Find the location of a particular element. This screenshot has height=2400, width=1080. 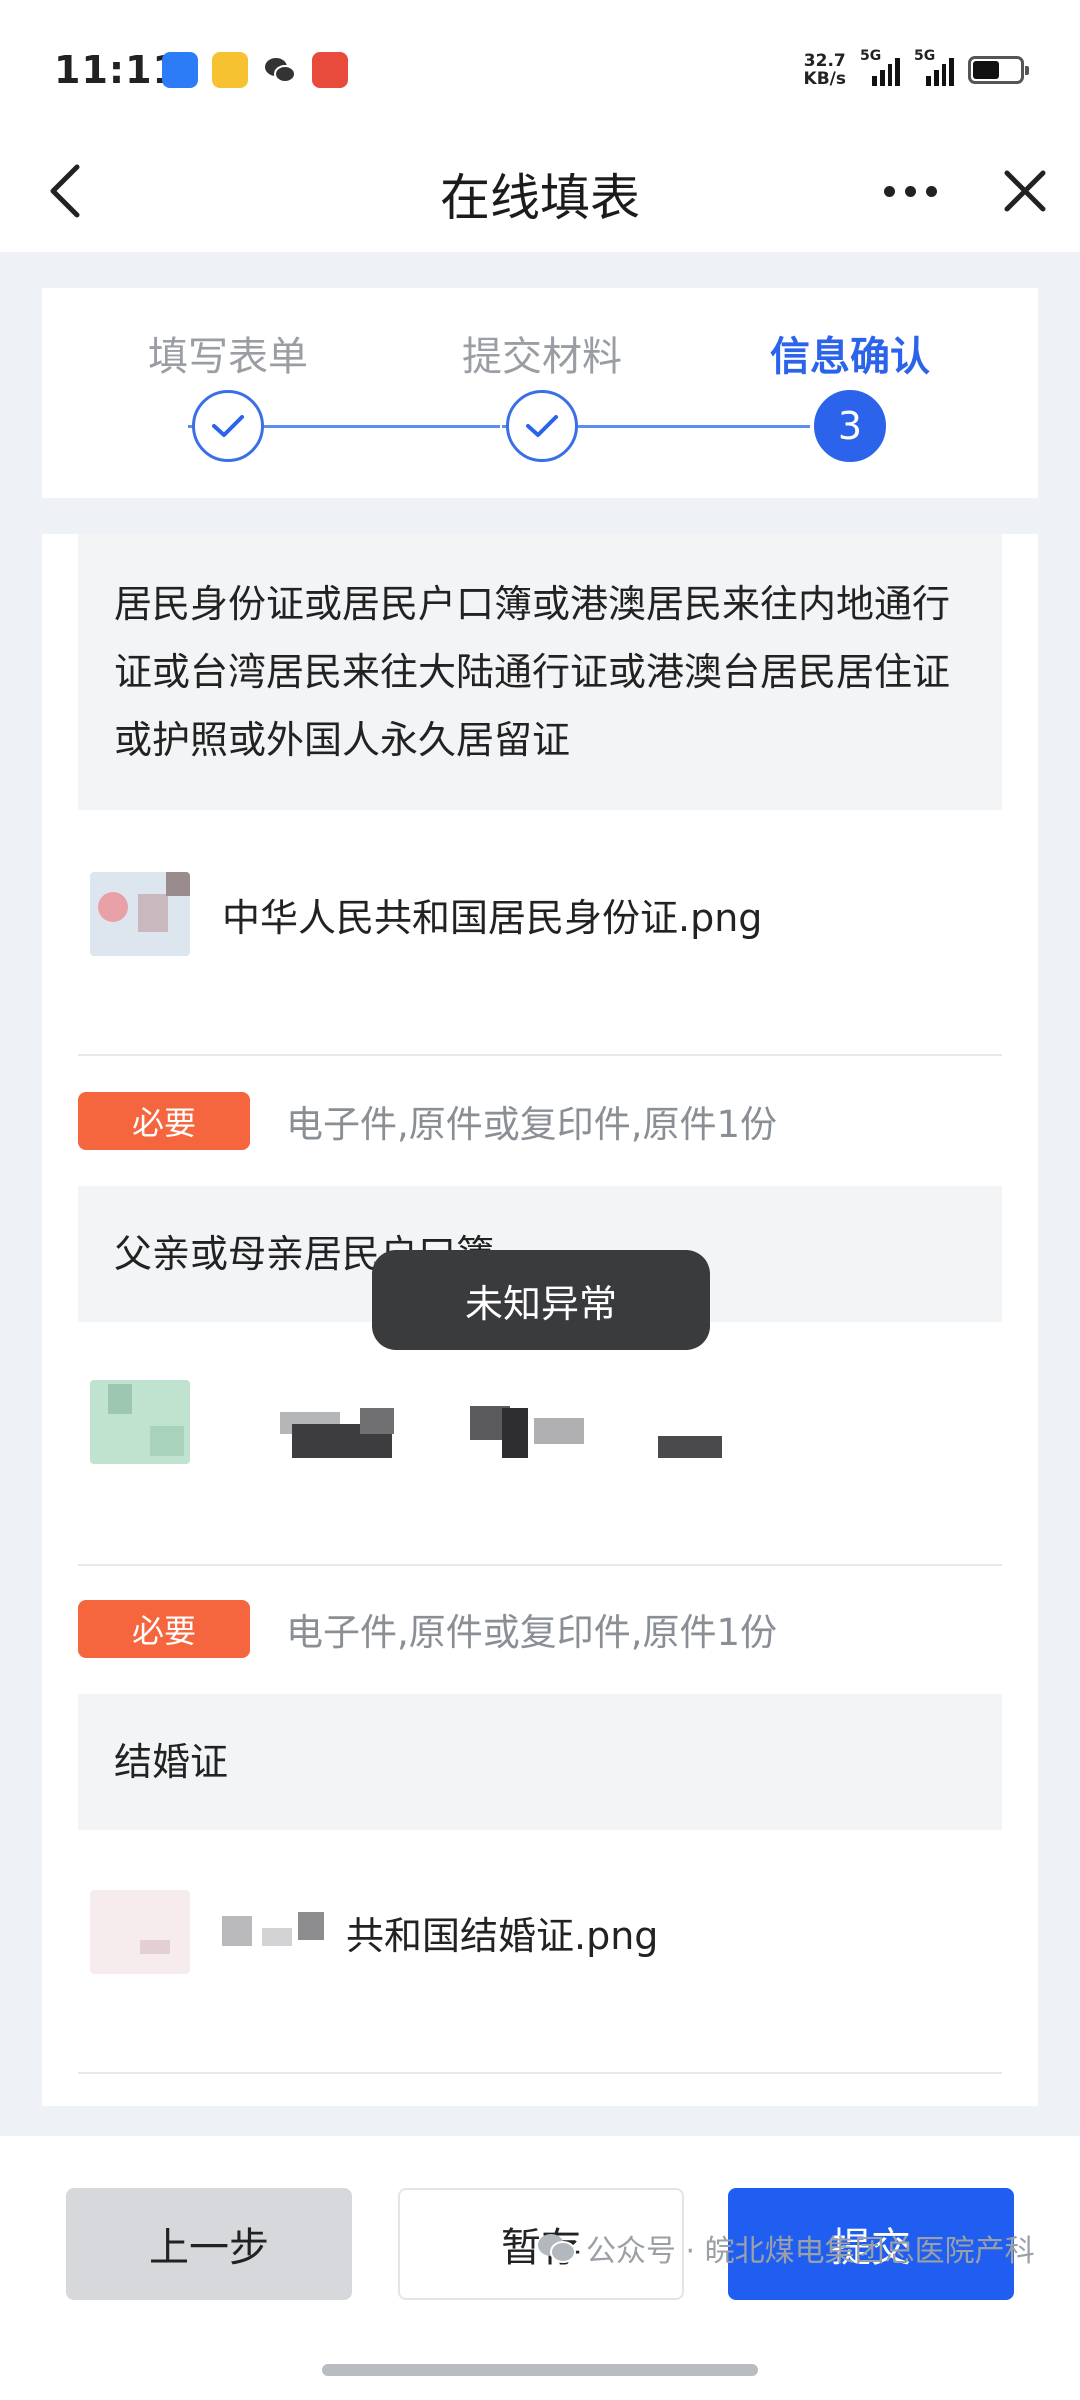

attachment-row is located at coordinates (540, 1422).